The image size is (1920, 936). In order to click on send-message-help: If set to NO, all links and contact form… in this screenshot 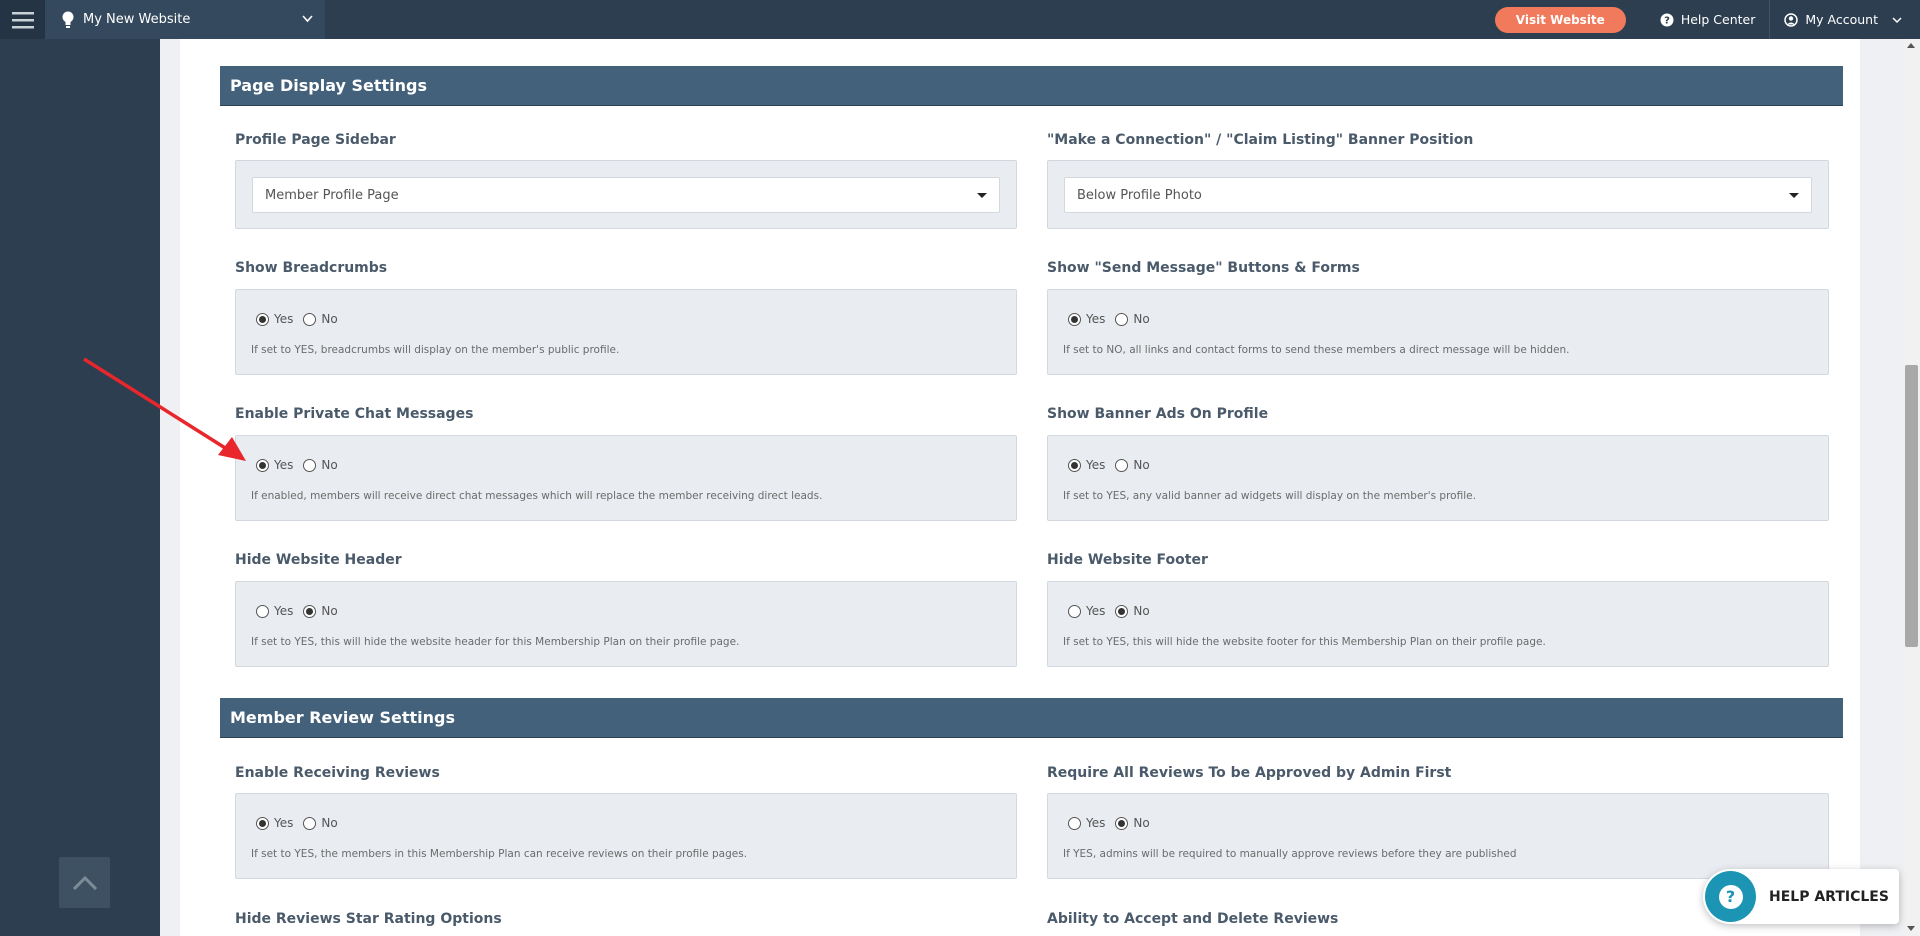, I will do `click(1316, 350)`.